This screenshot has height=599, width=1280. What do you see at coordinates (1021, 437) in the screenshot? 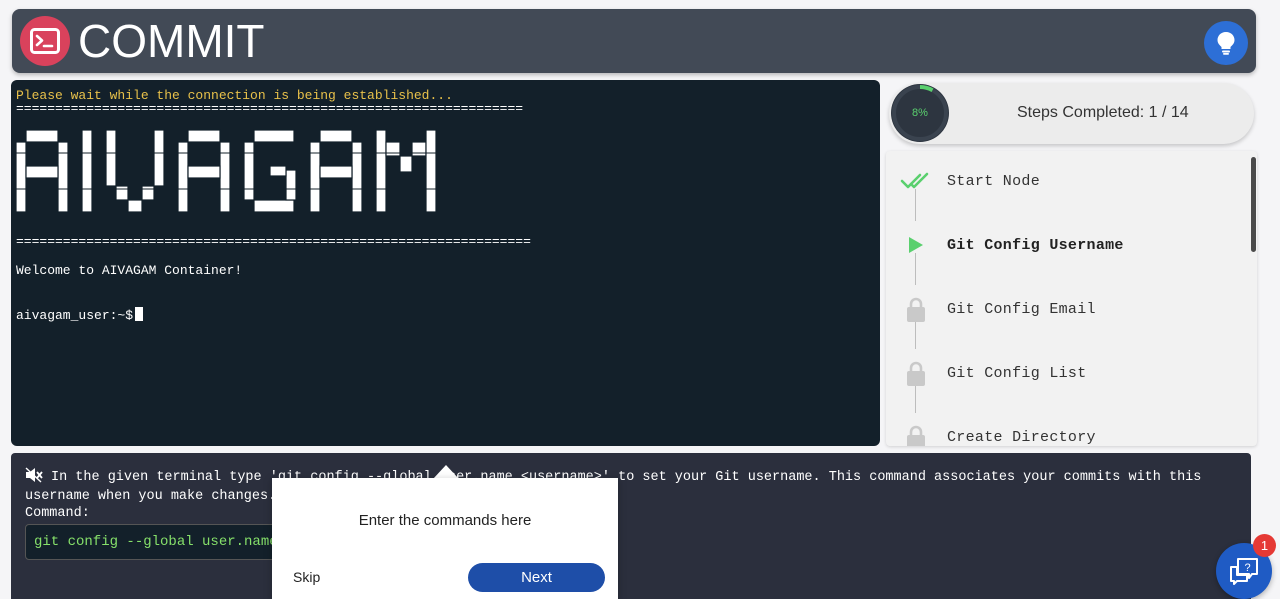
I see `step-label: Create Directory` at bounding box center [1021, 437].